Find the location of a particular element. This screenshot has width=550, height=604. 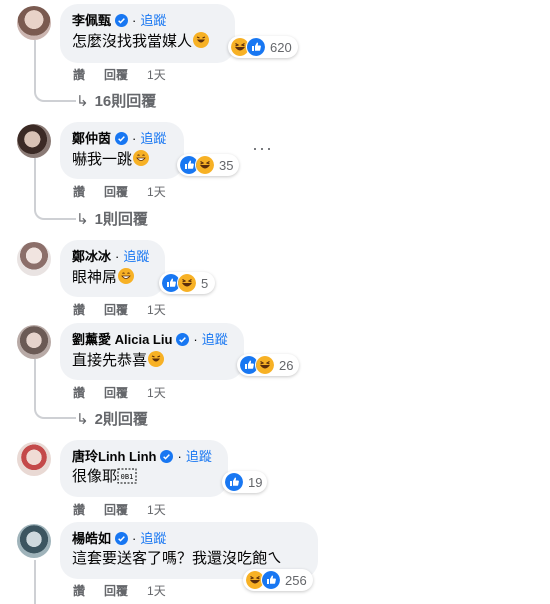

view-replies-link: ↳ 1則回覆 is located at coordinates (112, 218).